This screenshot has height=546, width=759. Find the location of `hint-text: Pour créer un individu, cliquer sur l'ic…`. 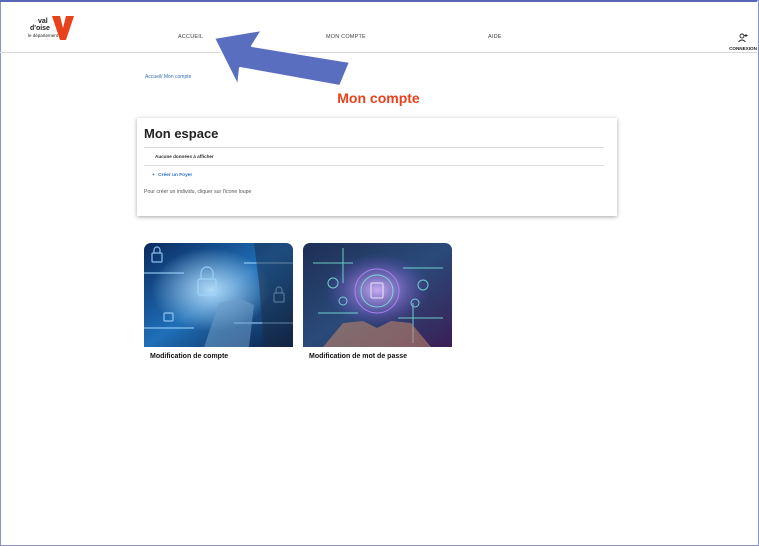

hint-text: Pour créer un individu, cliquer sur l'ic… is located at coordinates (198, 192).